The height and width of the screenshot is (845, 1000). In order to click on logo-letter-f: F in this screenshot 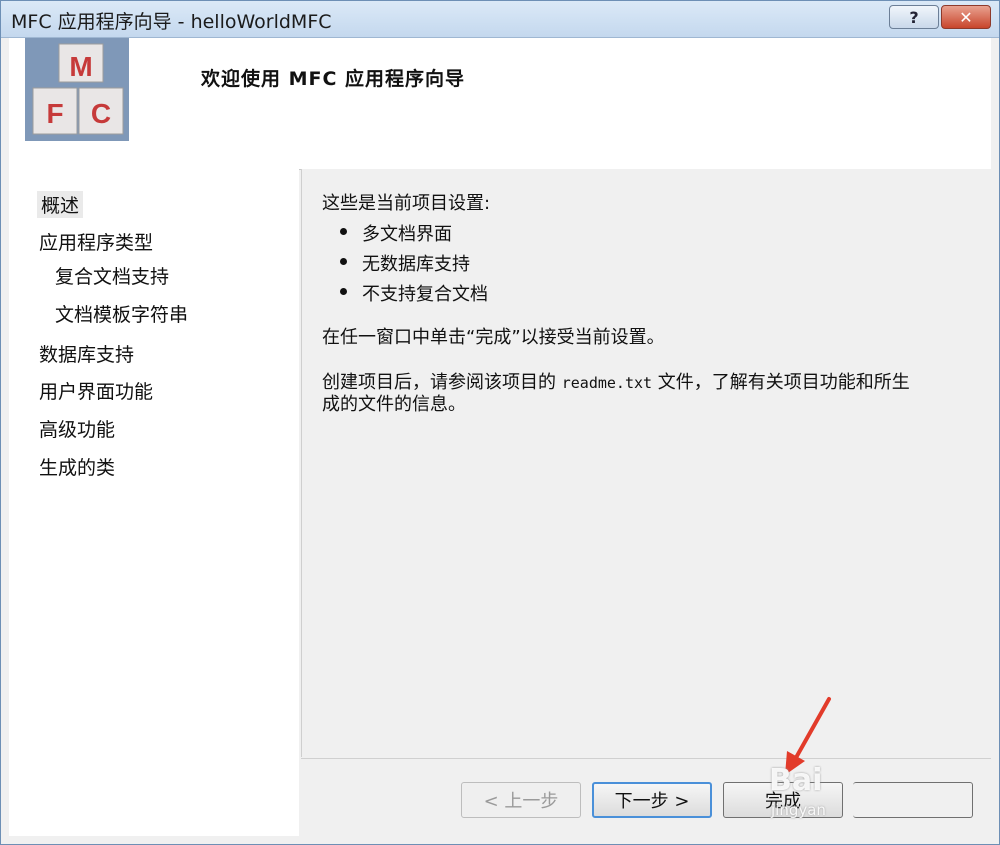, I will do `click(54, 113)`.